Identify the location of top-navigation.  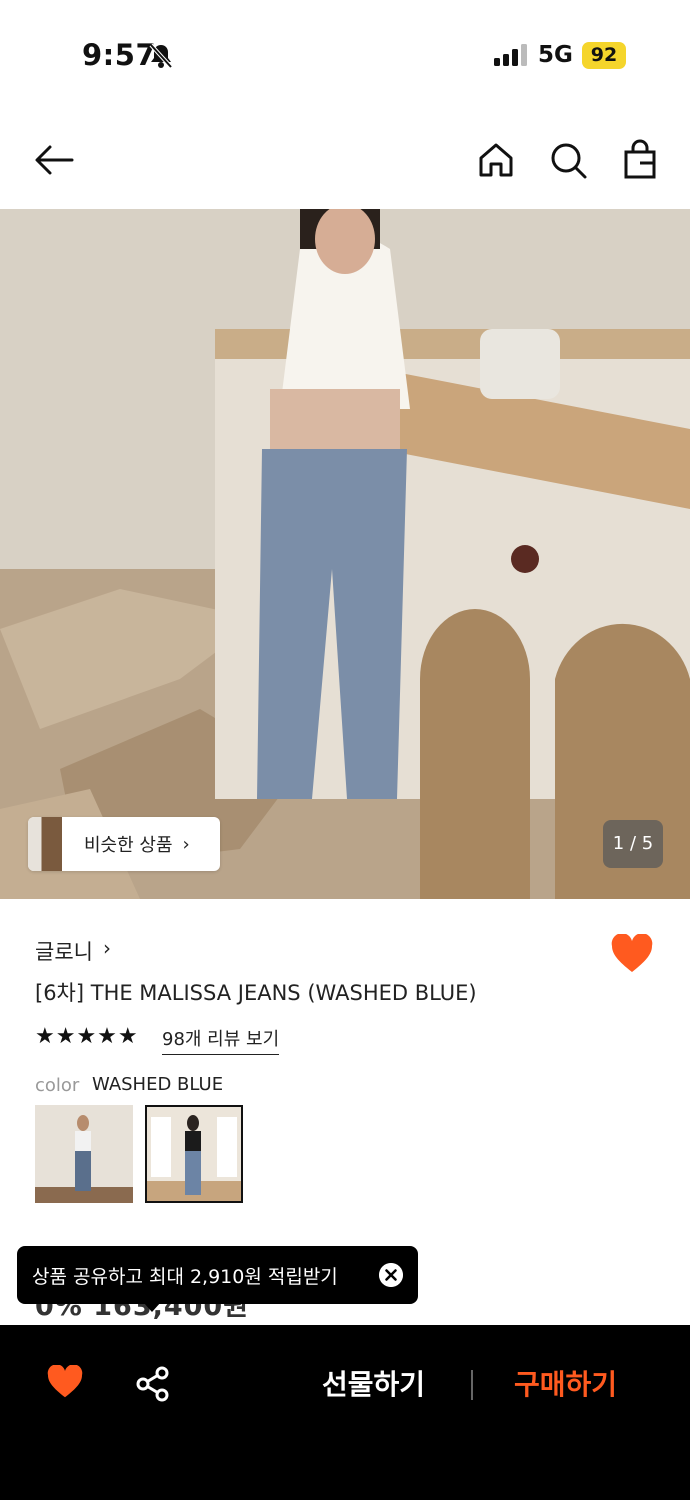
(345, 160).